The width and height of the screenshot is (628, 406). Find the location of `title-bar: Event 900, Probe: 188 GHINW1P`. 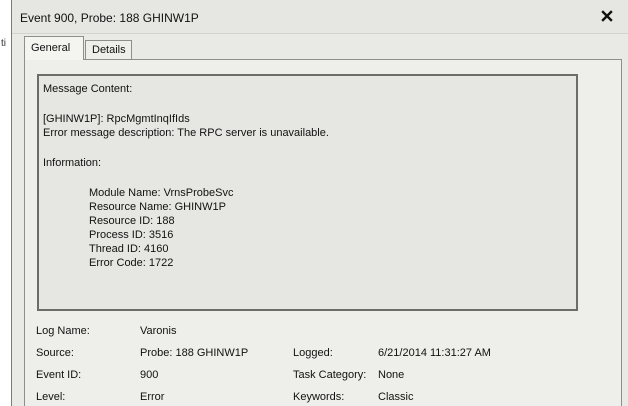

title-bar: Event 900, Probe: 188 GHINW1P is located at coordinates (320, 17).